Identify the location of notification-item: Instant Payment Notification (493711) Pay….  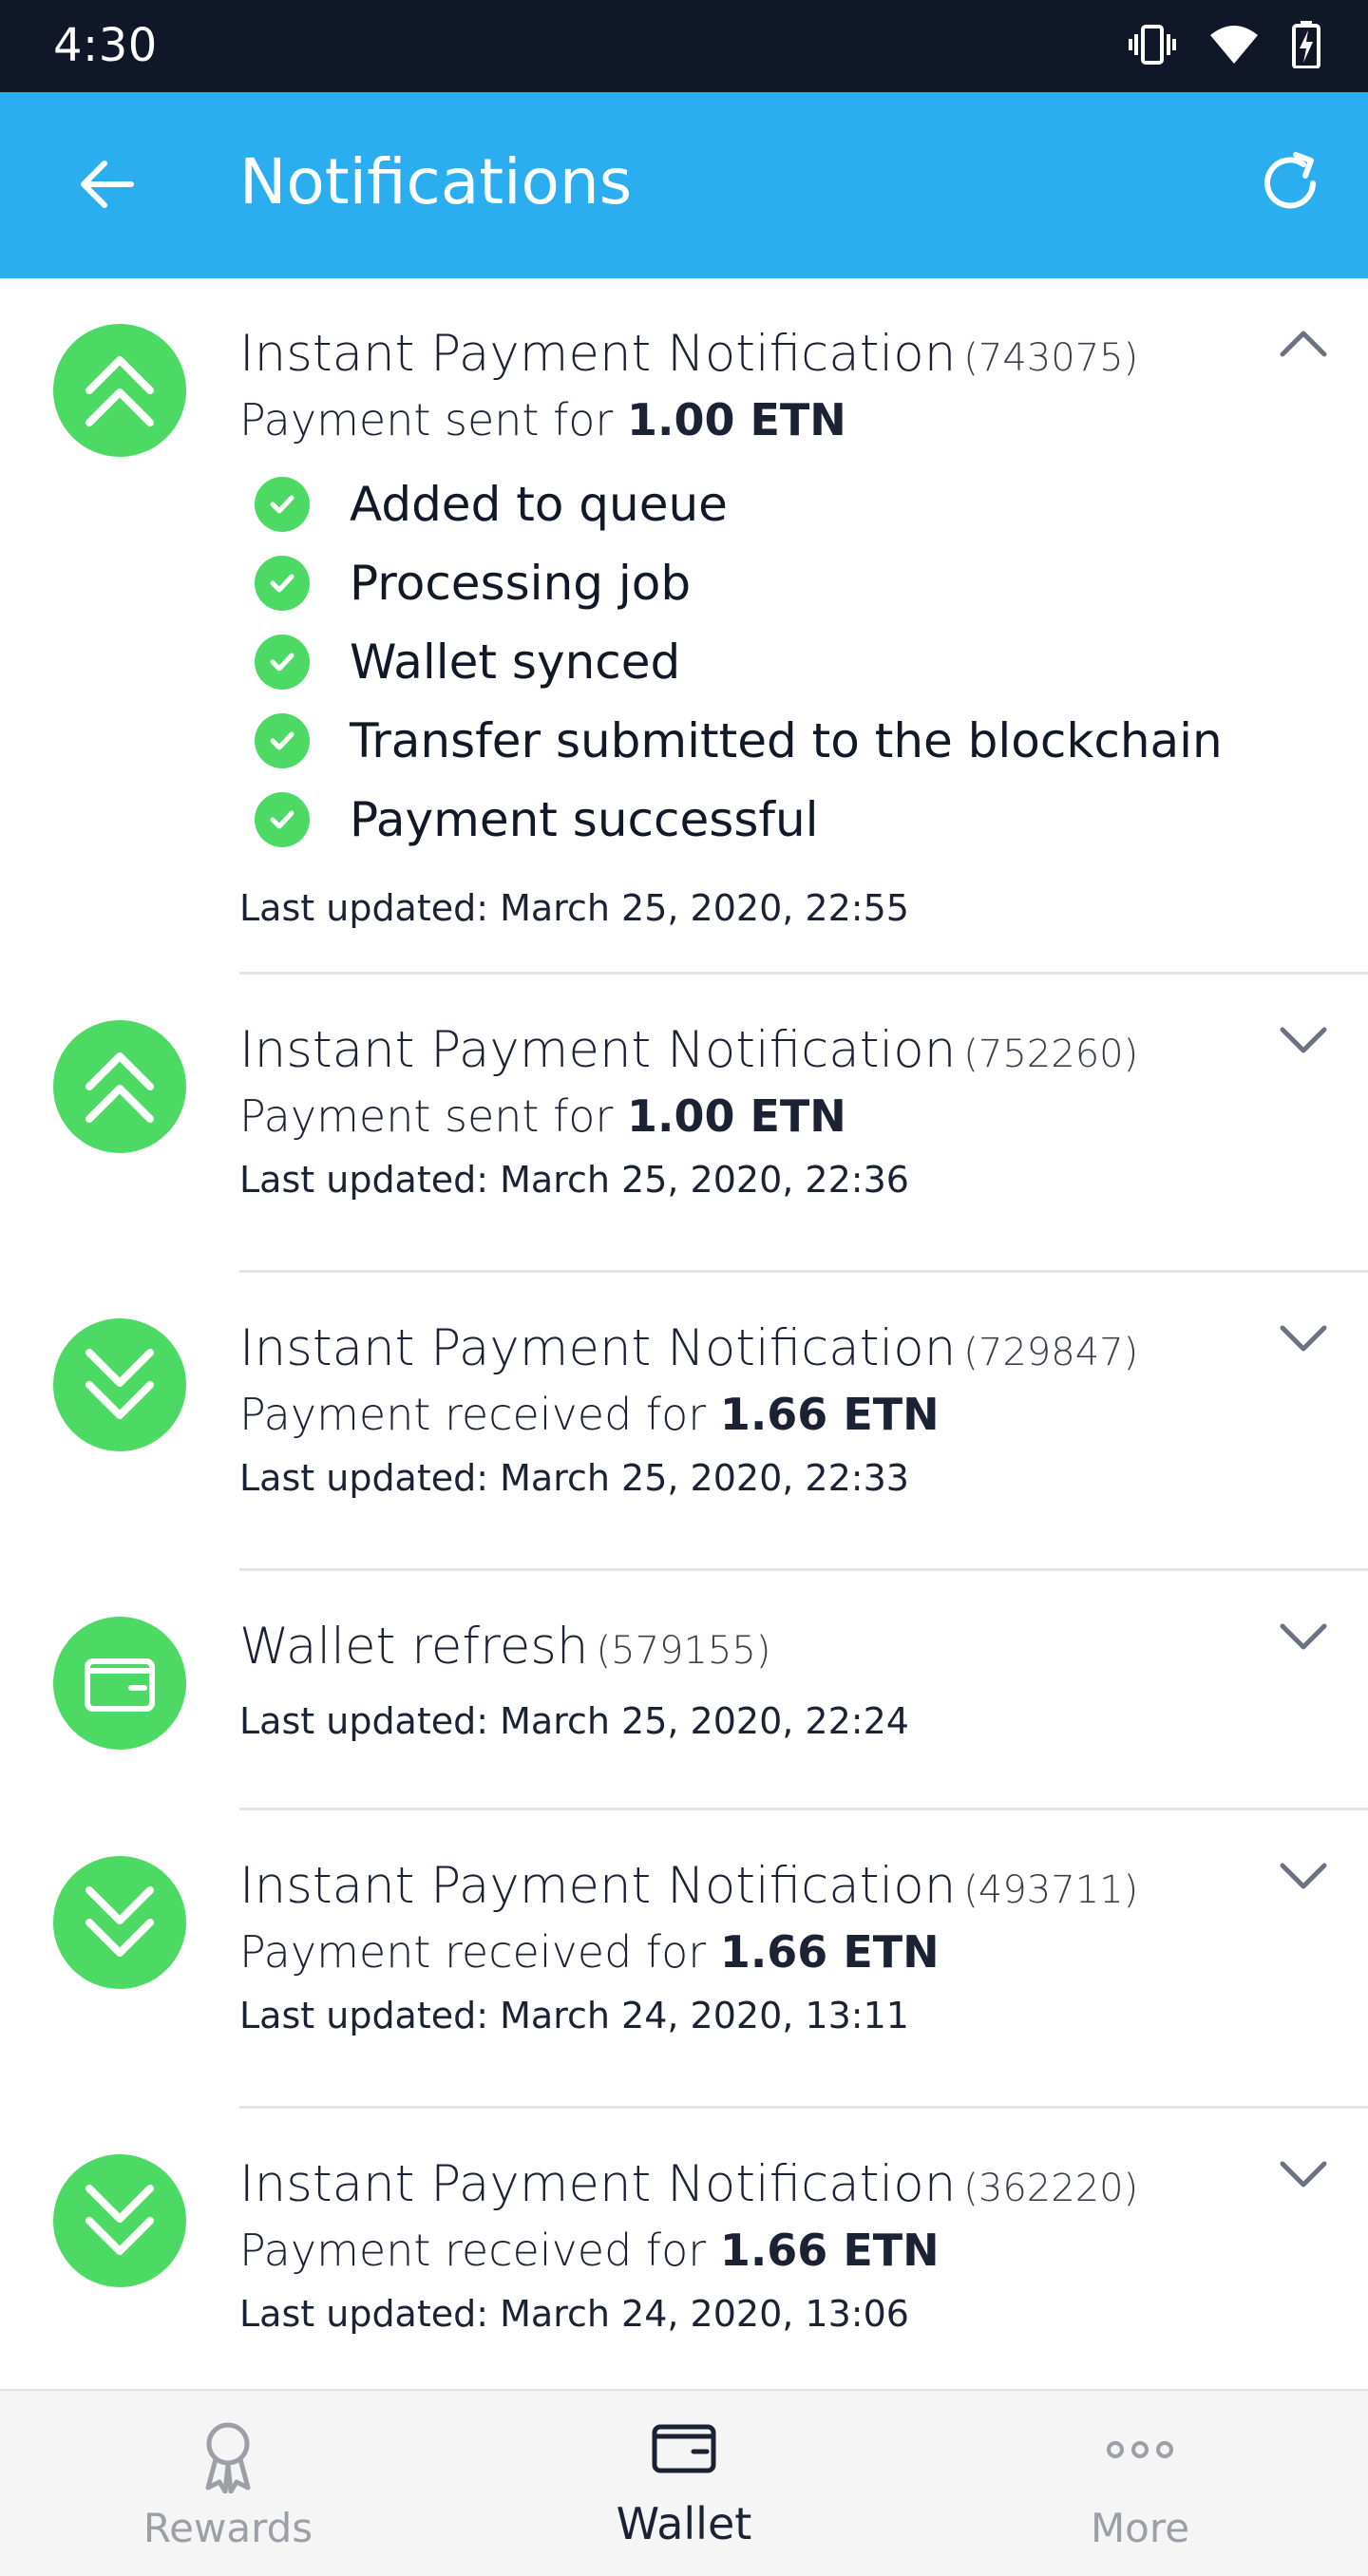
(710, 1959).